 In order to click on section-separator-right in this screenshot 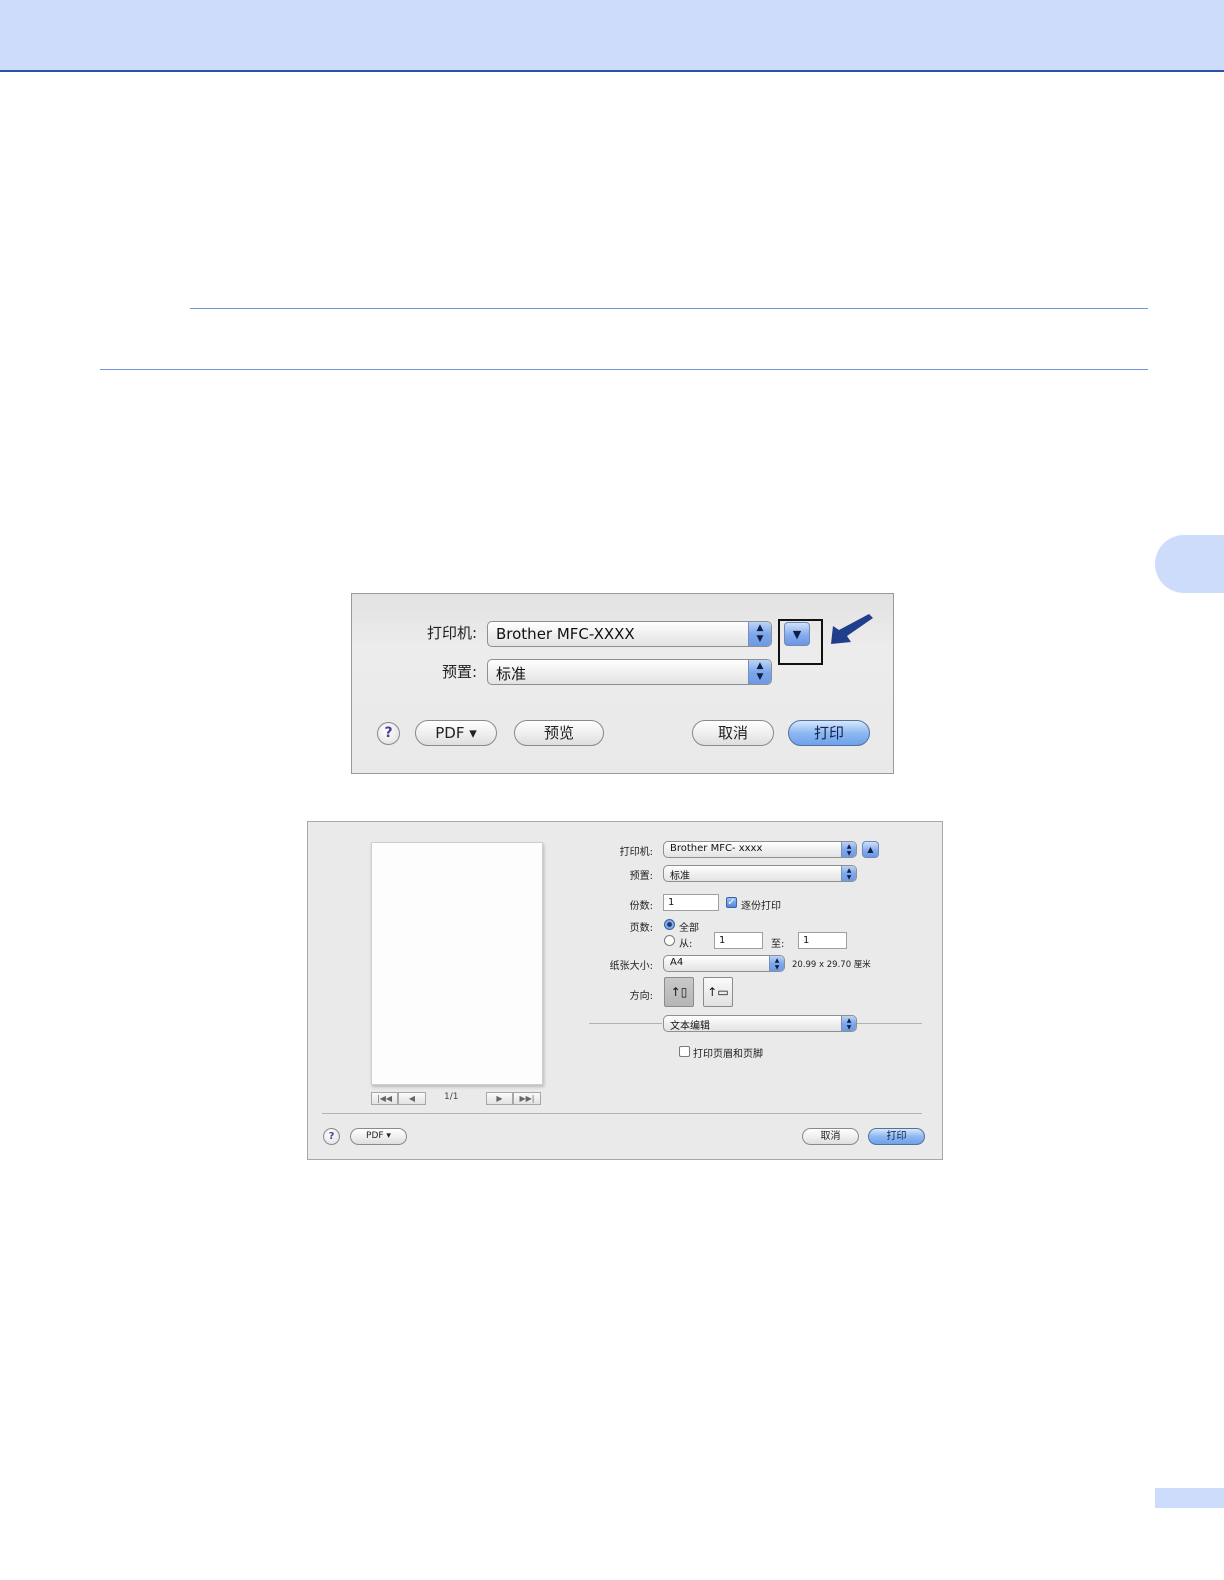, I will do `click(889, 1023)`.